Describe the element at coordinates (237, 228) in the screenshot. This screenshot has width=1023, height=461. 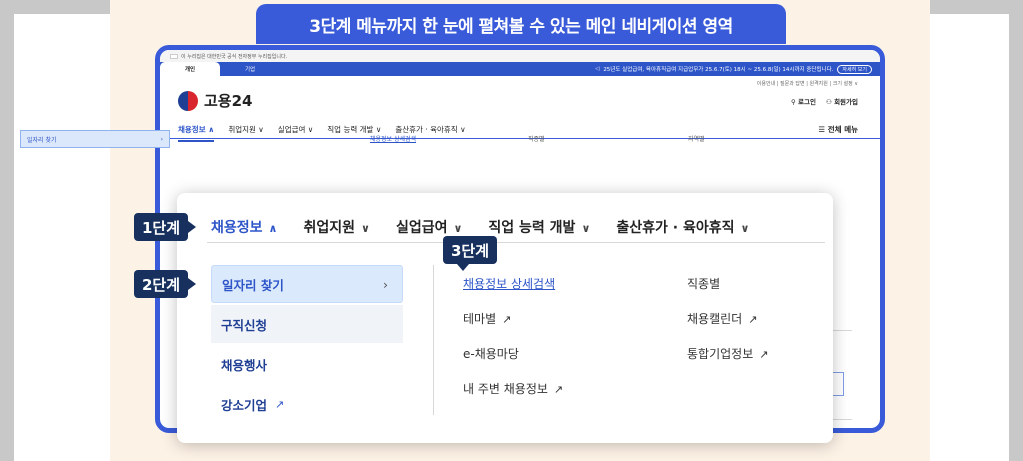
I see `nav-label: 채용정보` at that location.